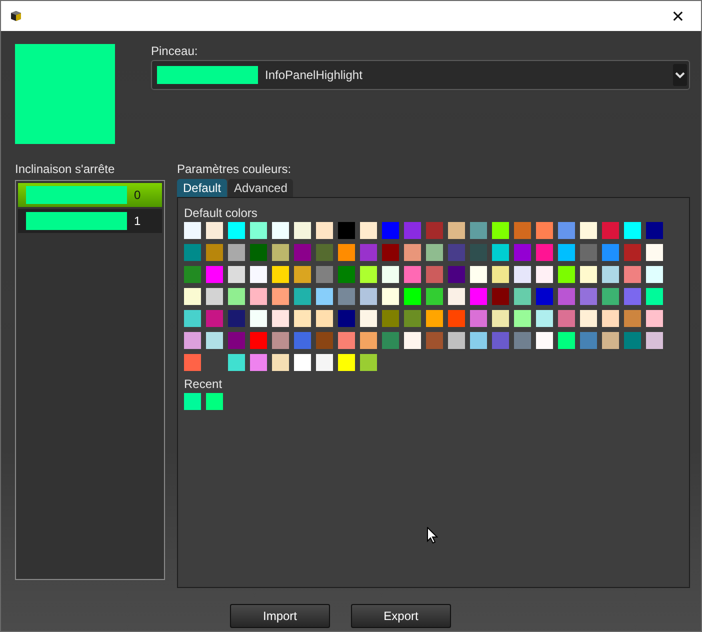 The height and width of the screenshot is (632, 702). I want to click on stop-item: 0, so click(90, 195).